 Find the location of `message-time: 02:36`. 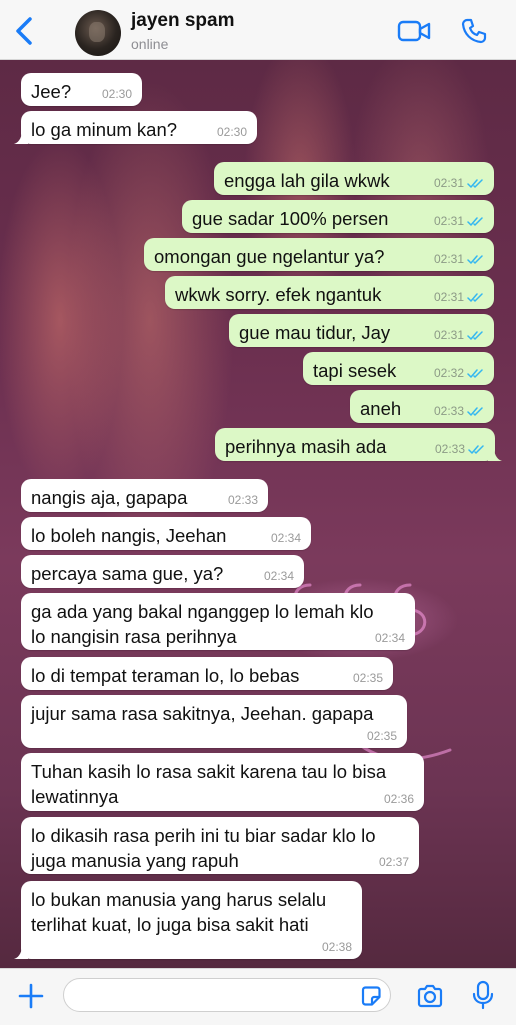

message-time: 02:36 is located at coordinates (398, 799).